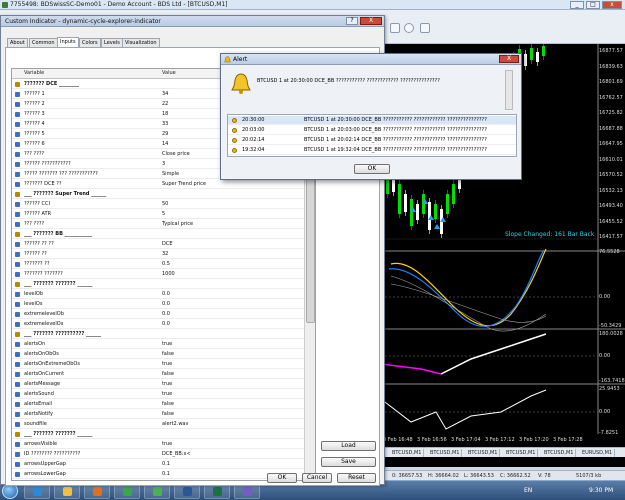  What do you see at coordinates (158, 480) in the screenshot?
I see `input-row: arrowsOnObOstrue` at bounding box center [158, 480].